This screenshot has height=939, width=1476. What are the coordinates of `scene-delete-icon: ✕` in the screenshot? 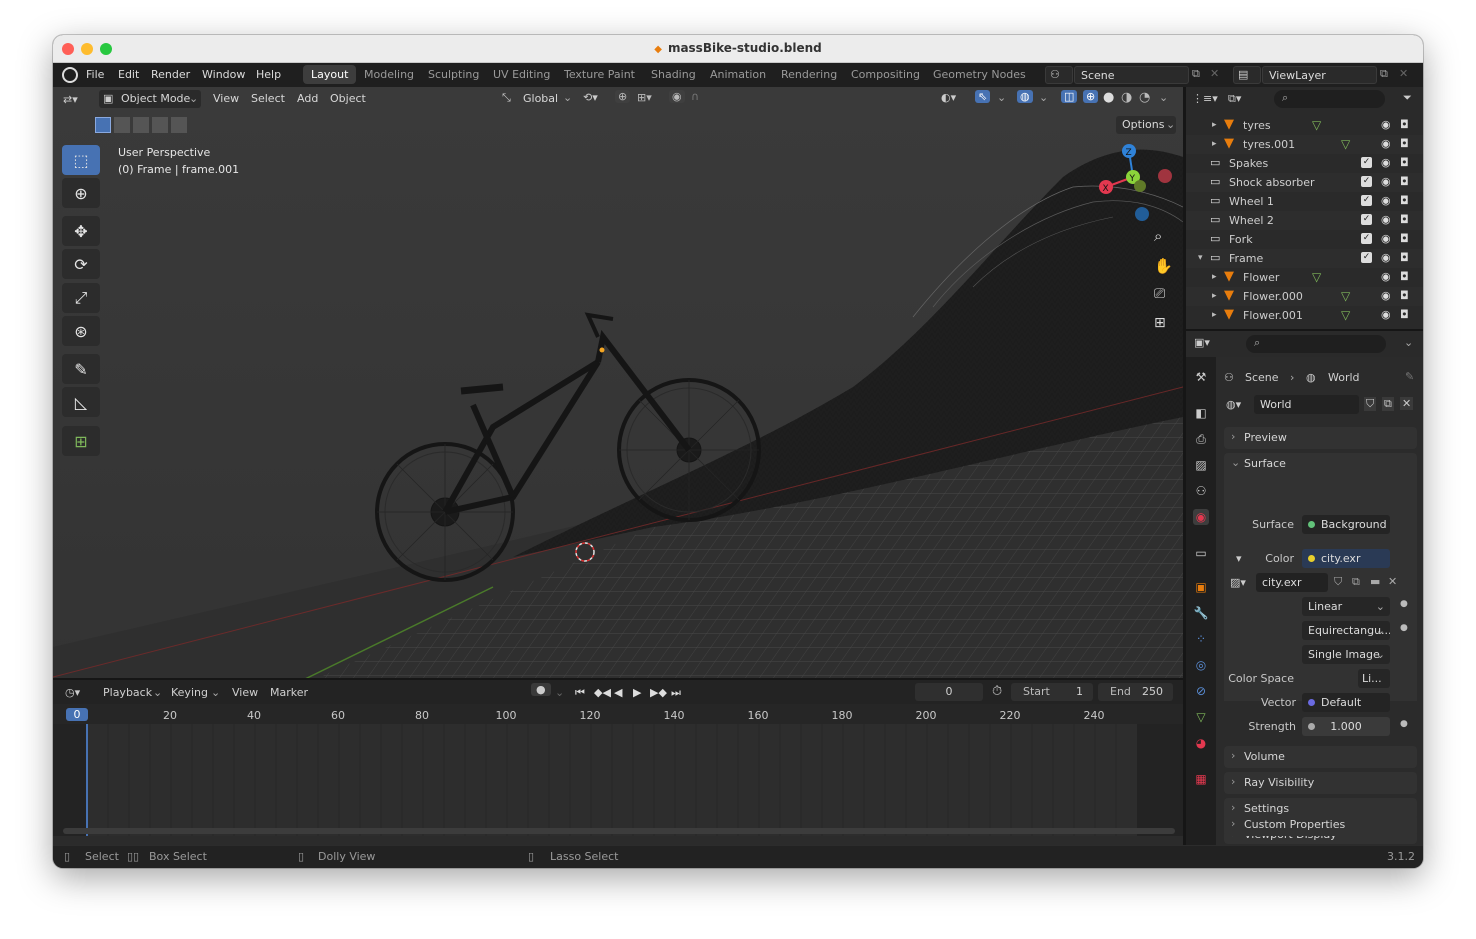 It's located at (1214, 73).